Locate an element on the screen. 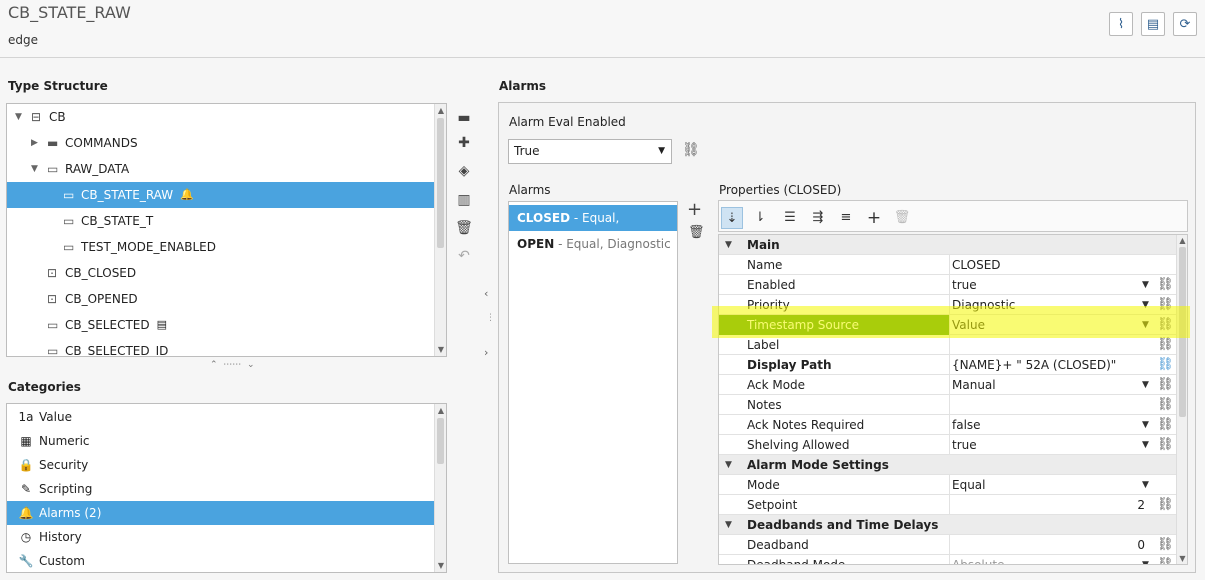  columns-icon: ▥ is located at coordinates (464, 200).